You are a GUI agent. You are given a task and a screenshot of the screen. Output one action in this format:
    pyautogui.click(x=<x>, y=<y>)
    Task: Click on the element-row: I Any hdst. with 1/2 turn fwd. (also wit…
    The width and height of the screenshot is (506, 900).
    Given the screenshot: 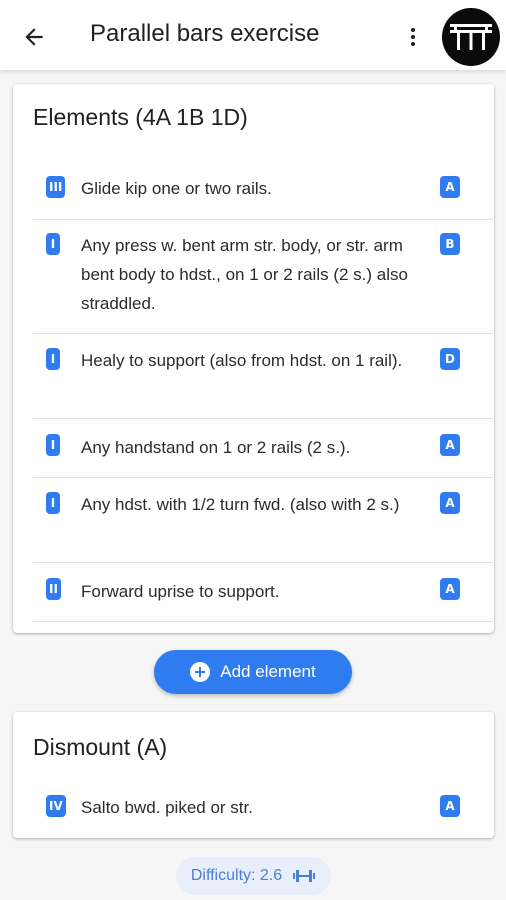 What is the action you would take?
    pyautogui.click(x=263, y=520)
    